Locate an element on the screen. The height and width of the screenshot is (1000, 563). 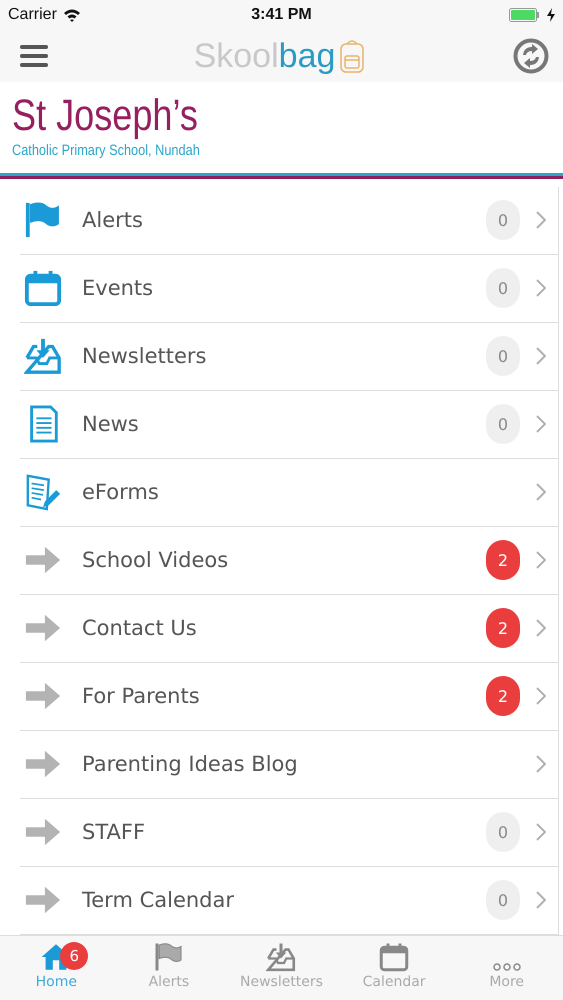
tab-item: Home 6 is located at coordinates (56, 968).